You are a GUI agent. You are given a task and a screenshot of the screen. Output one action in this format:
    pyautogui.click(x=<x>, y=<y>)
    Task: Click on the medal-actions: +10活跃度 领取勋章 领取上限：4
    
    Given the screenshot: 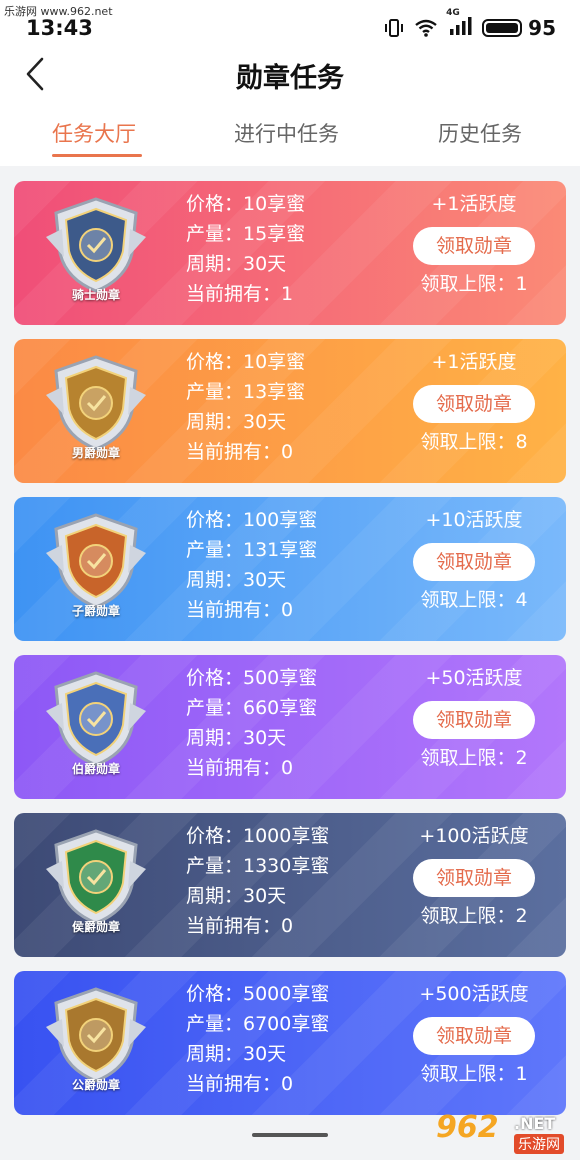 What is the action you would take?
    pyautogui.click(x=474, y=560)
    